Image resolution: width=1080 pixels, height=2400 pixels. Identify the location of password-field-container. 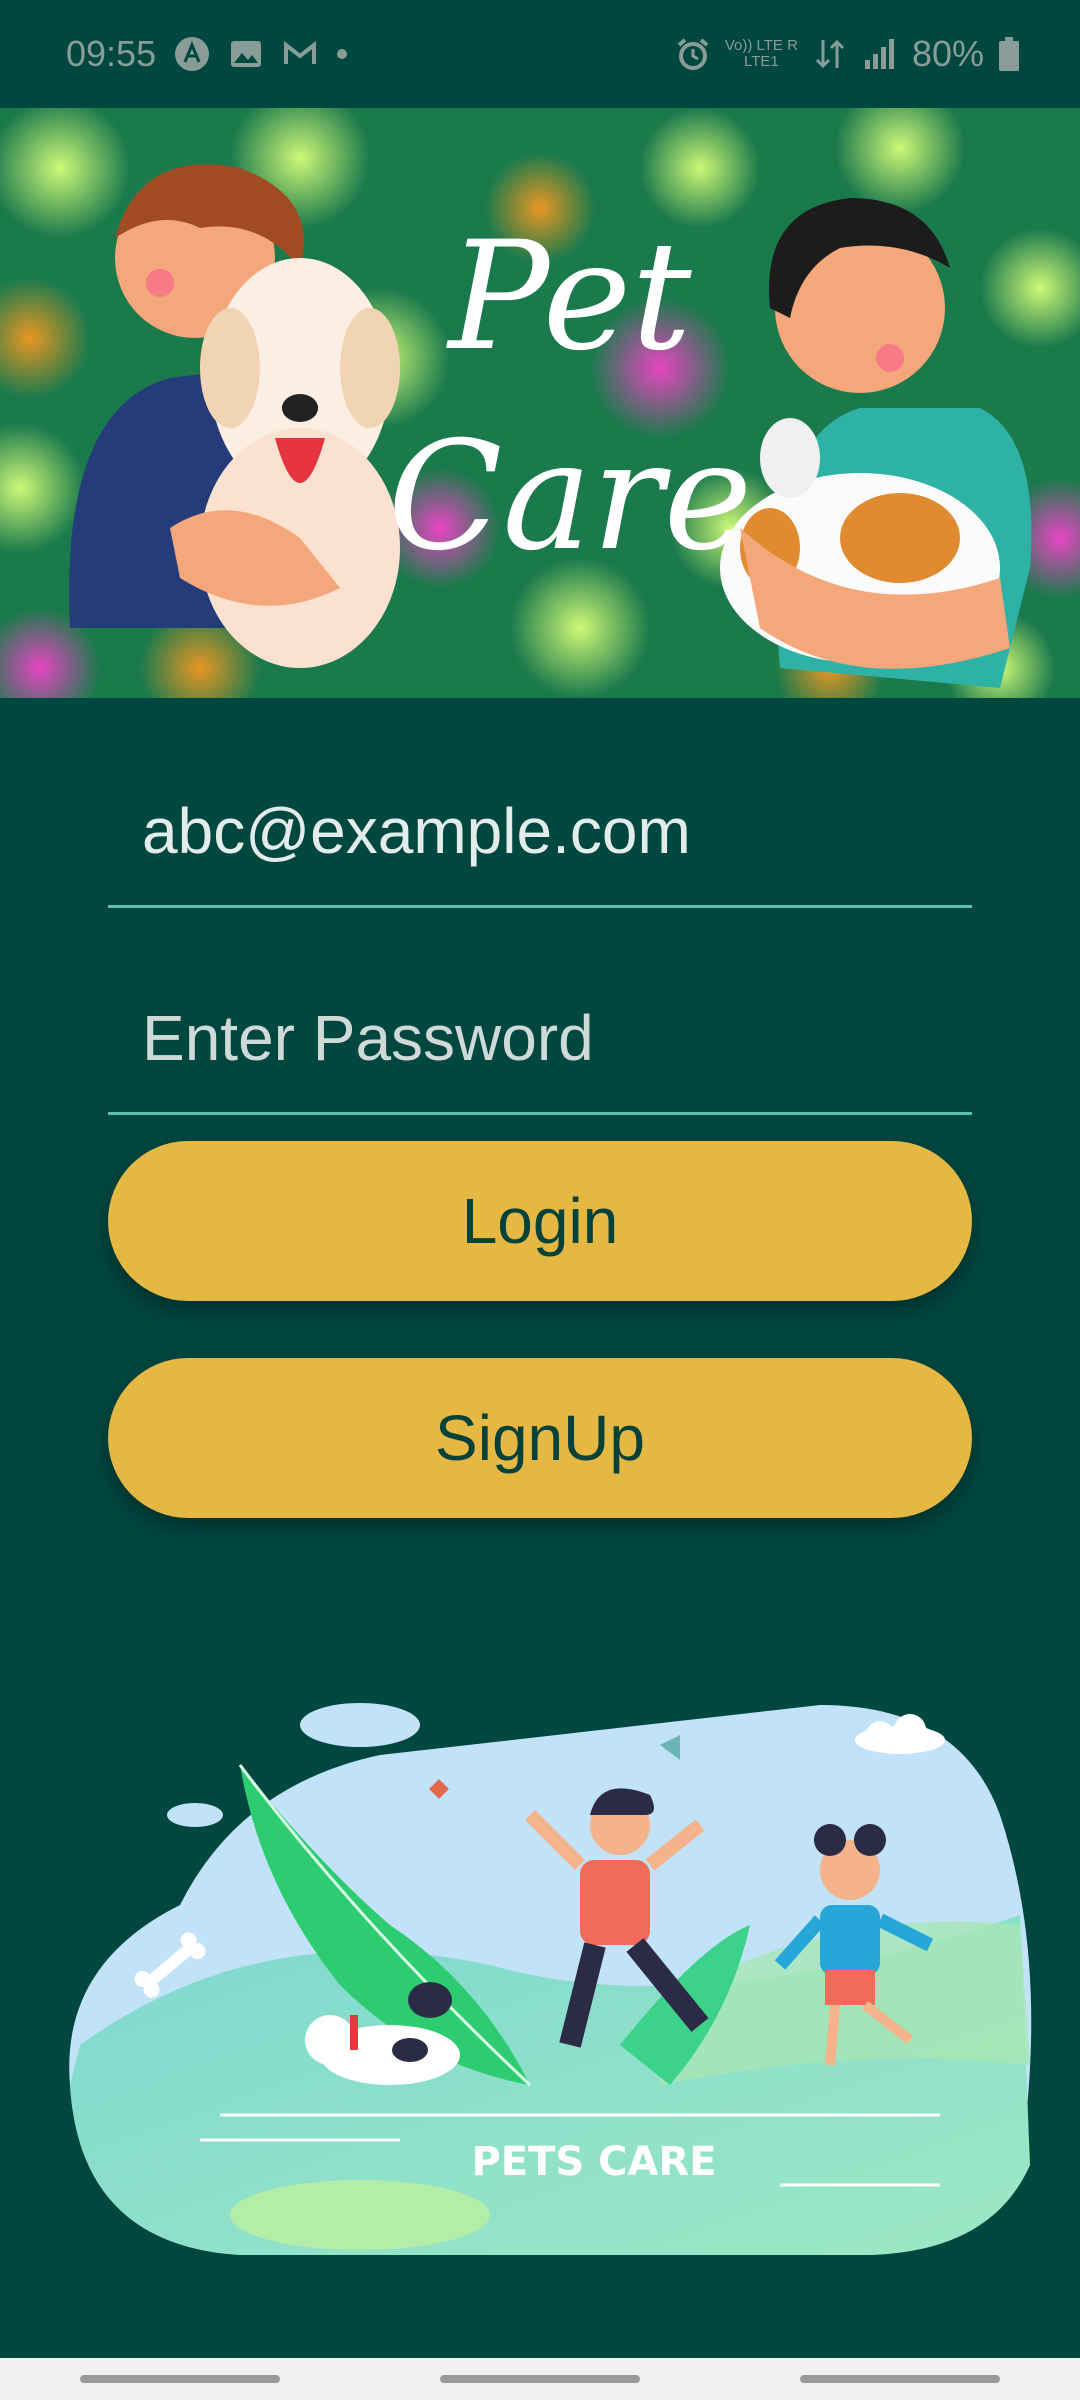
(540, 1045).